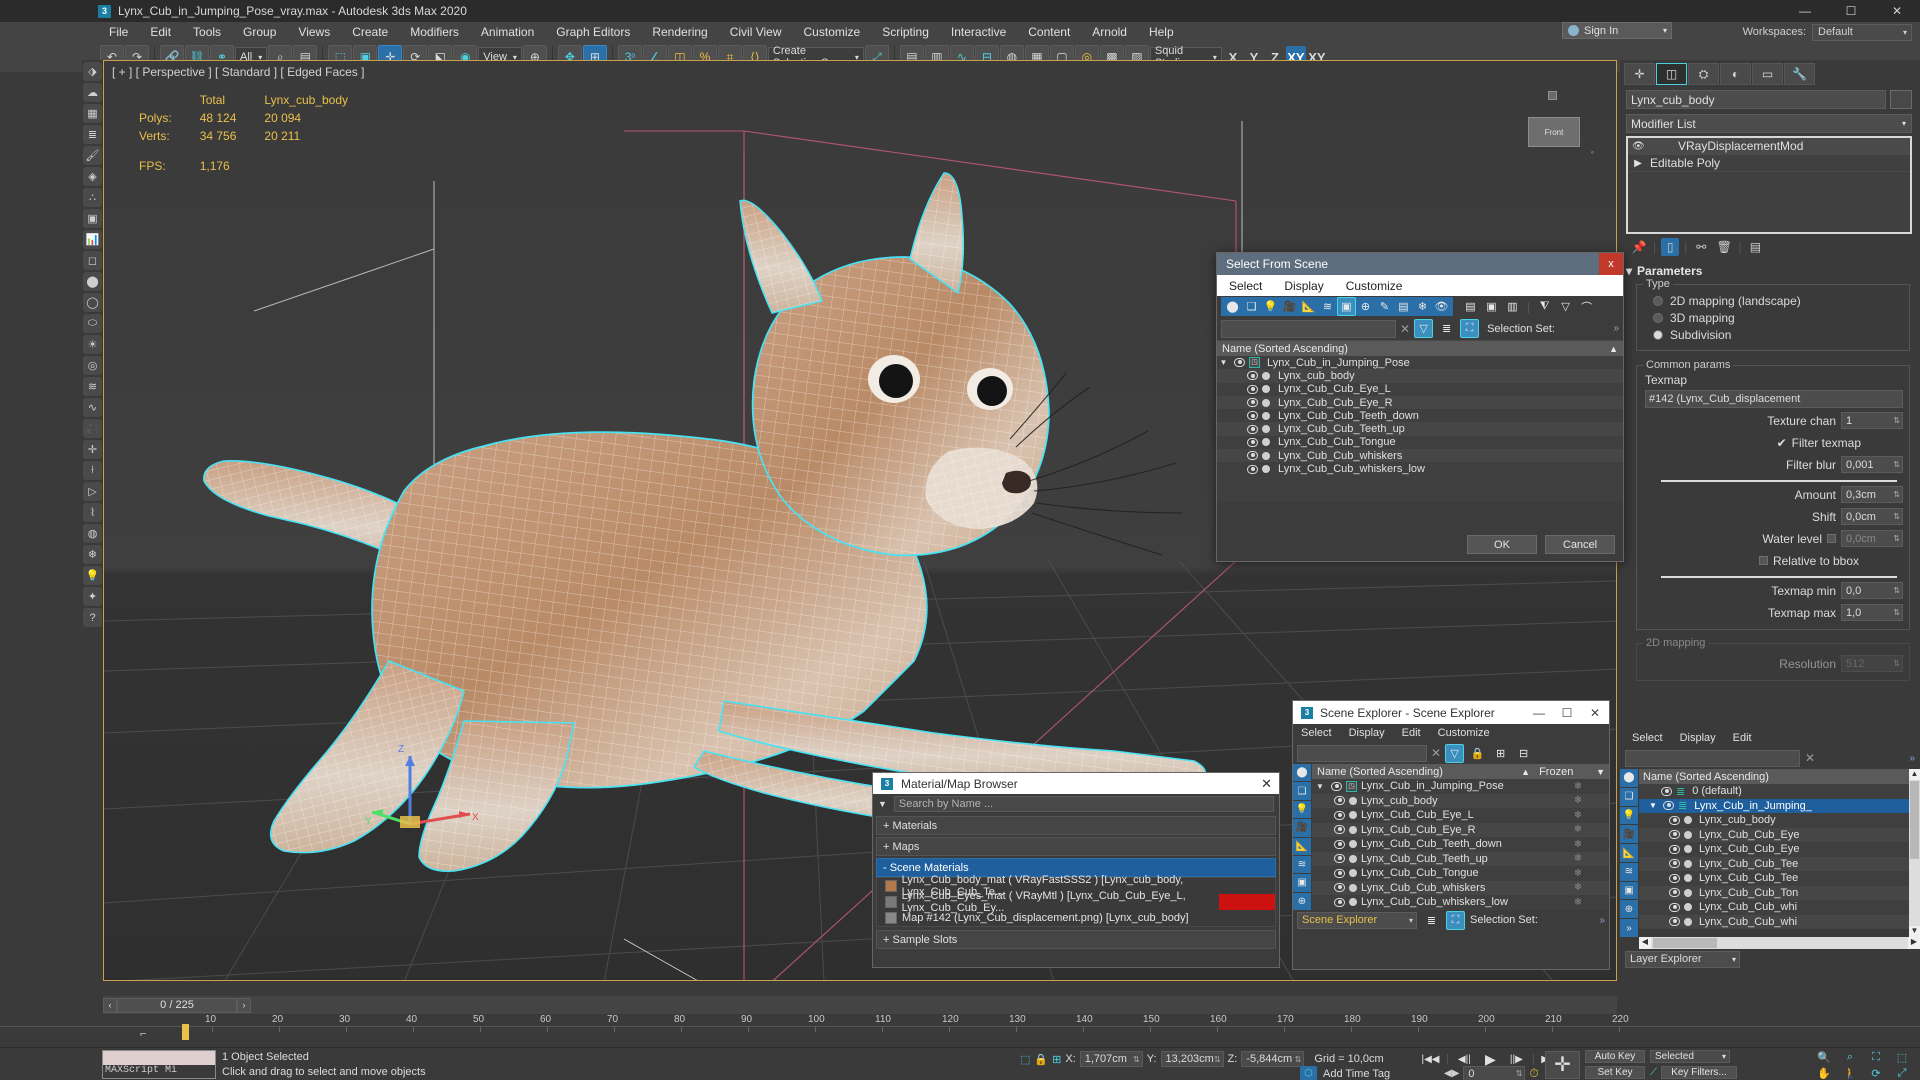  What do you see at coordinates (1615, 1072) in the screenshot?
I see `set-key-button: Set Key` at bounding box center [1615, 1072].